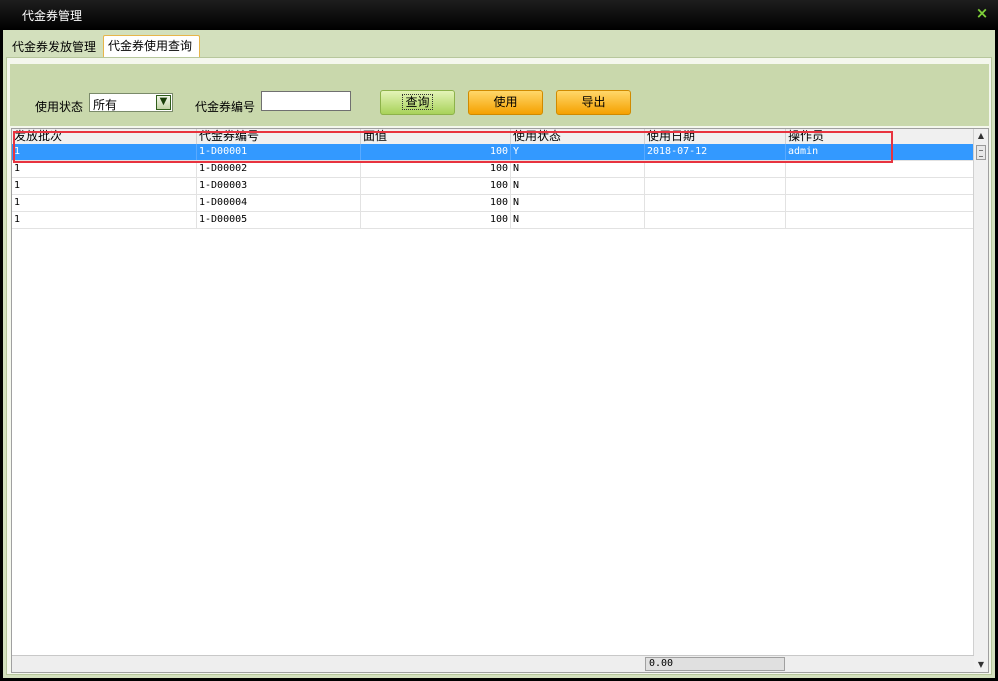 The image size is (998, 681). What do you see at coordinates (279, 203) in the screenshot?
I see `cell-code: 1-D00004` at bounding box center [279, 203].